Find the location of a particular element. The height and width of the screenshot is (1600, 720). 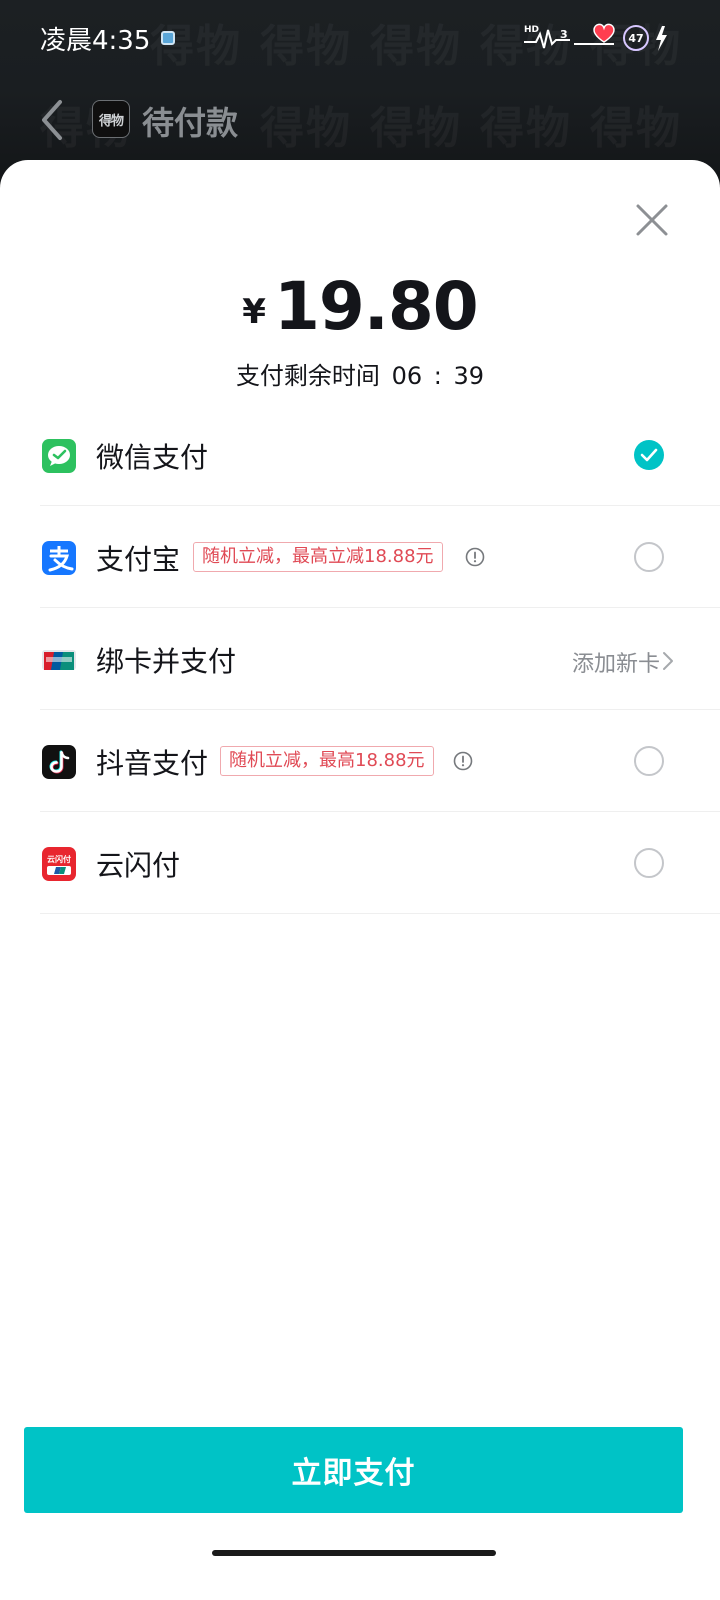

countdown-seconds: 39 is located at coordinates (469, 376).